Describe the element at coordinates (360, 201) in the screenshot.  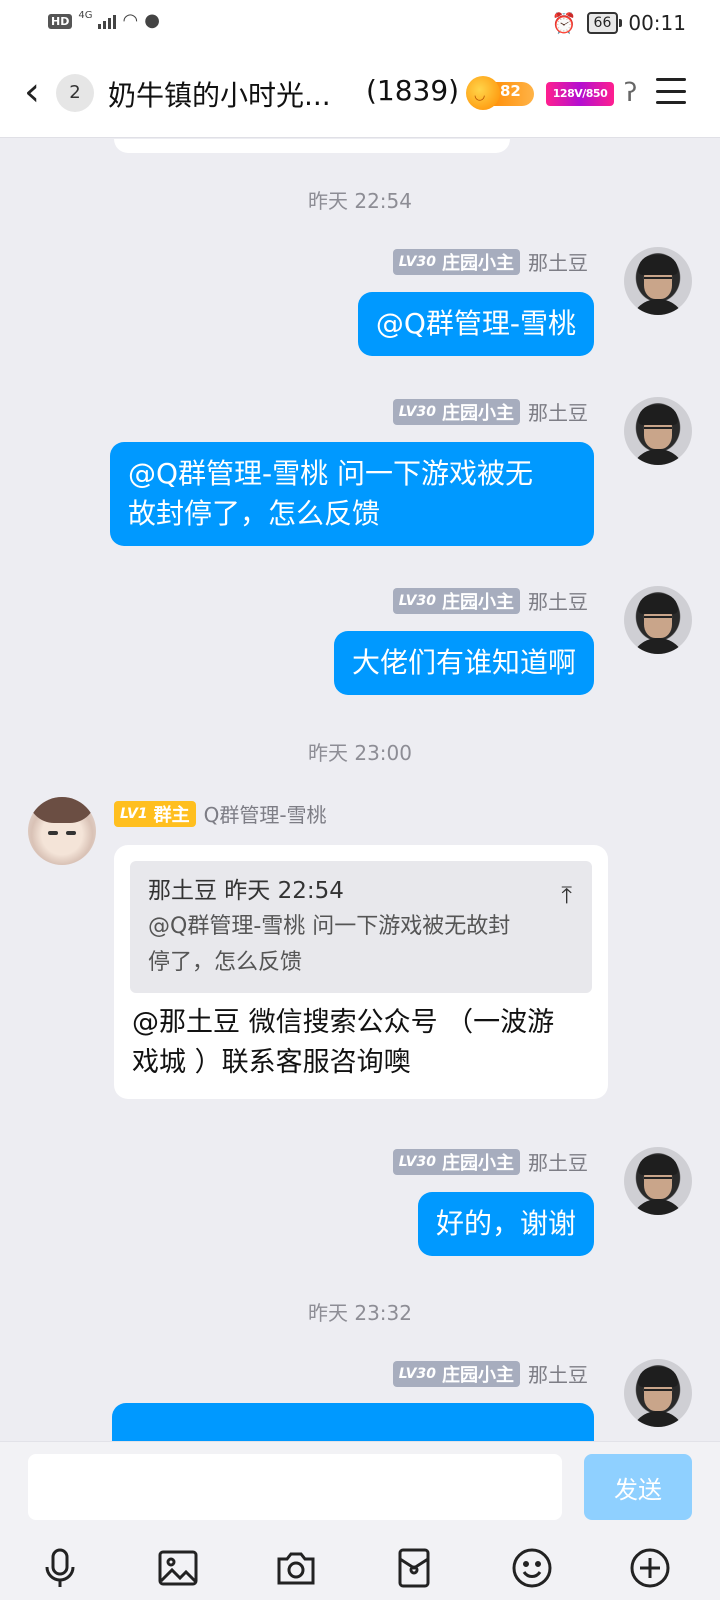
I see `timestamp: 昨天 22:54` at that location.